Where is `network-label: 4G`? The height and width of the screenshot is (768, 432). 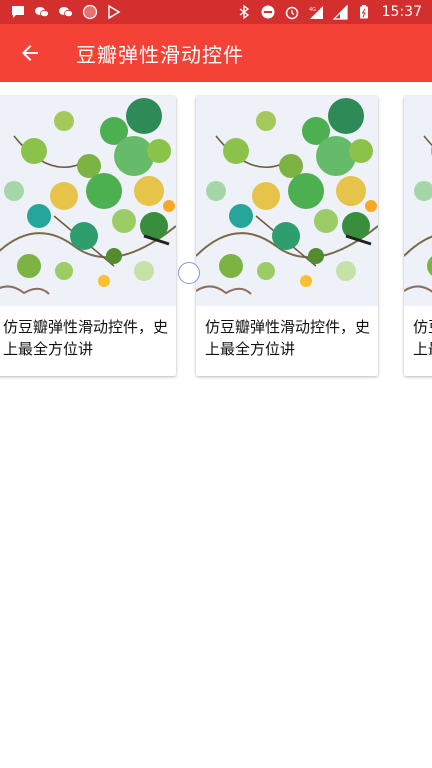
network-label: 4G is located at coordinates (312, 10).